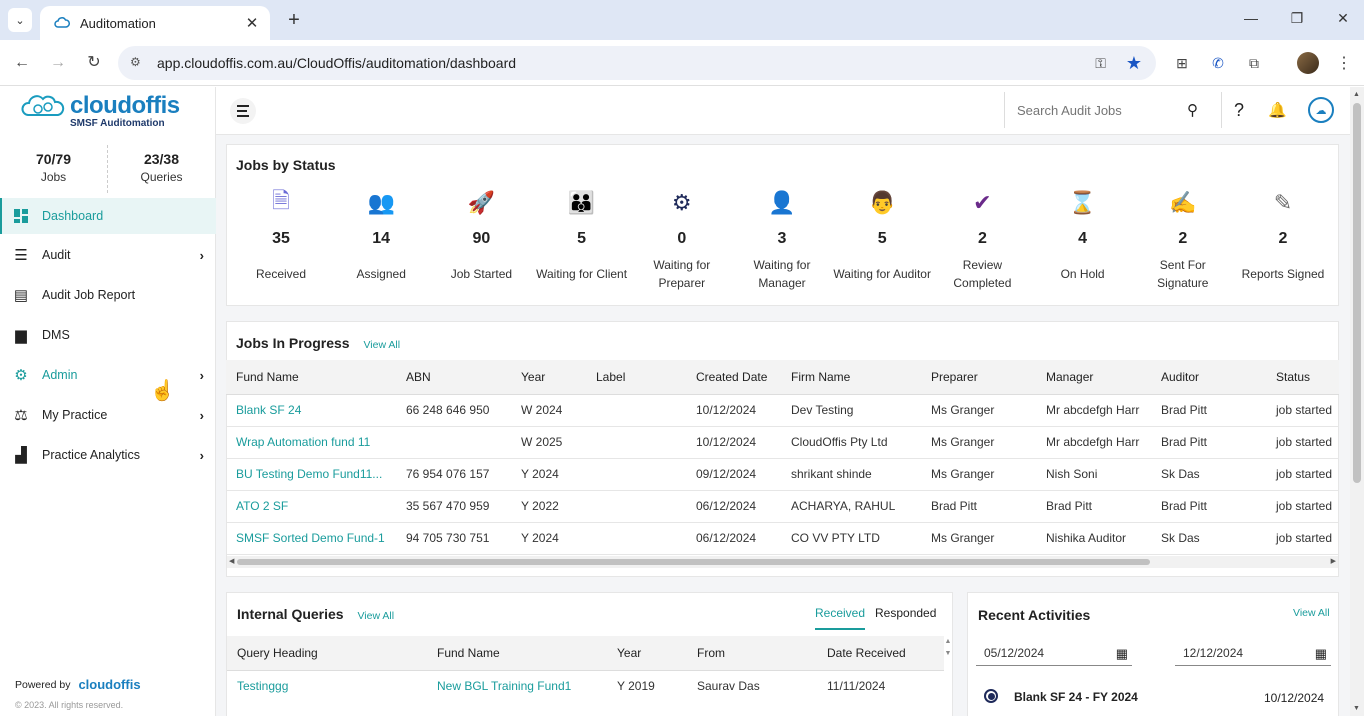 This screenshot has height=716, width=1364. What do you see at coordinates (281, 240) in the screenshot?
I see `status-item: 🗎 35 Received` at bounding box center [281, 240].